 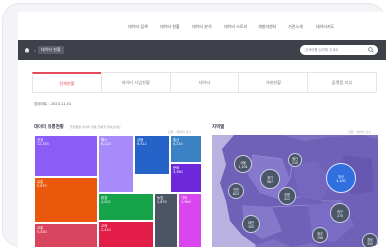 I want to click on search-icon, so click(x=371, y=50).